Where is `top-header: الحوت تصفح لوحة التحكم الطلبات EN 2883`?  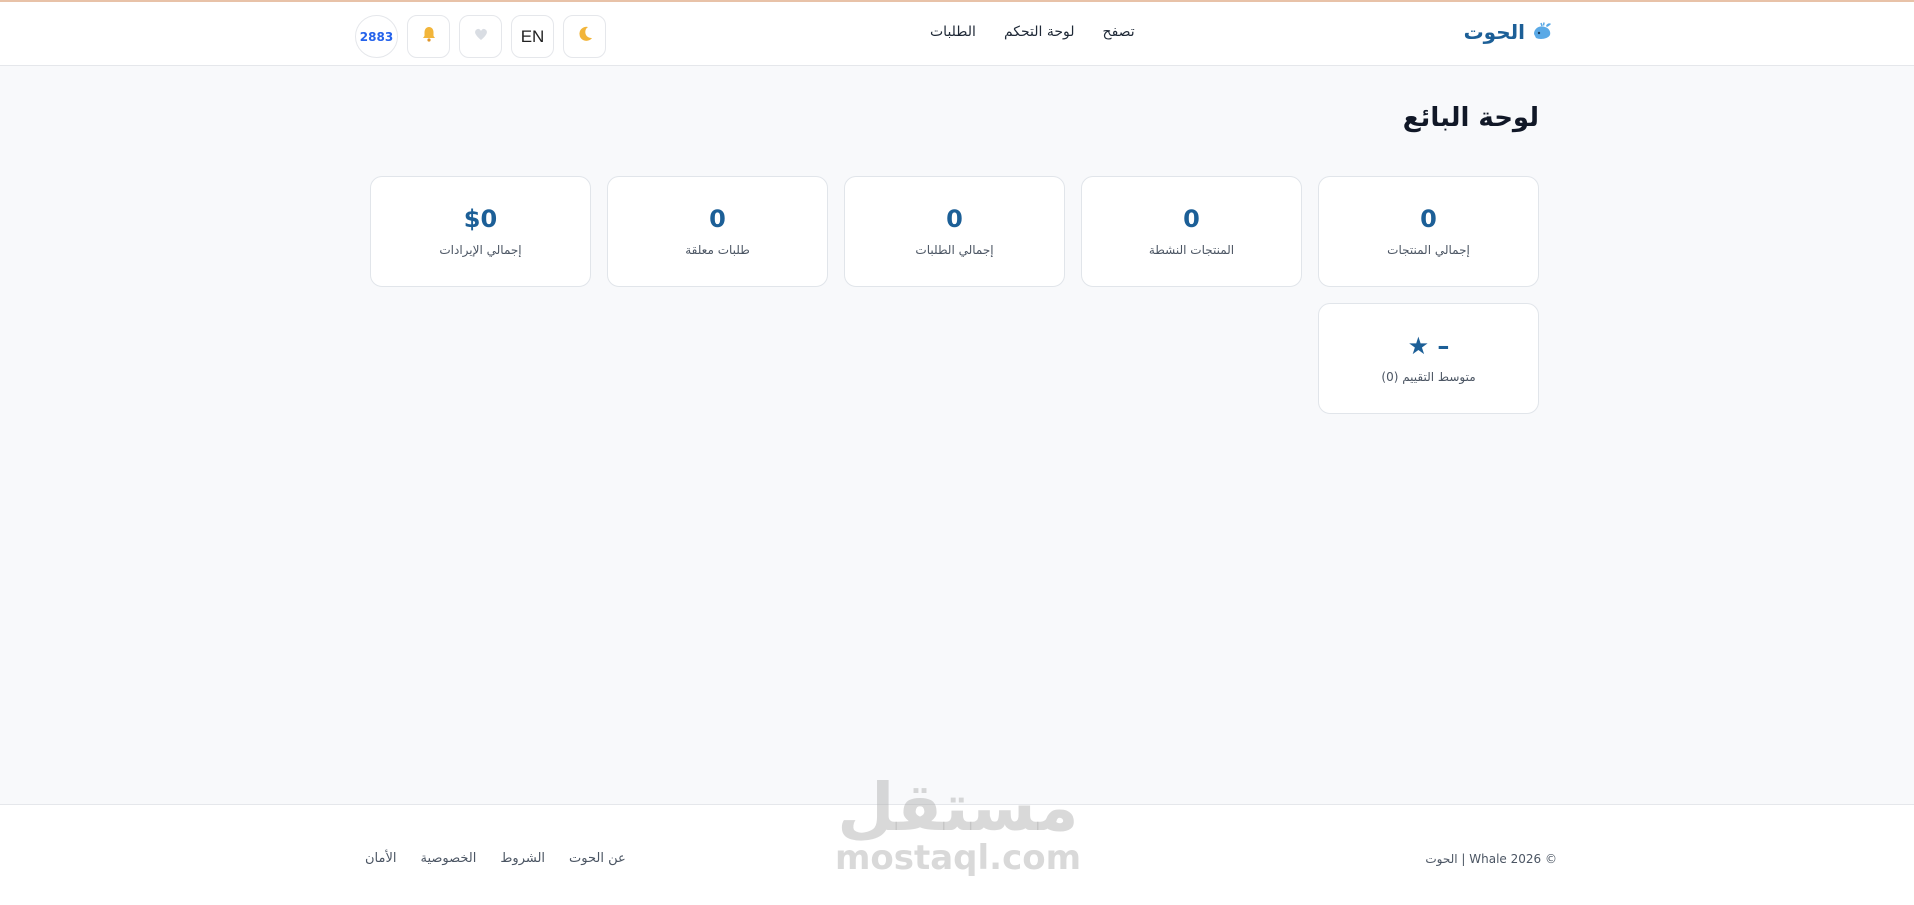 top-header: الحوت تصفح لوحة التحكم الطلبات EN 2883 is located at coordinates (957, 34).